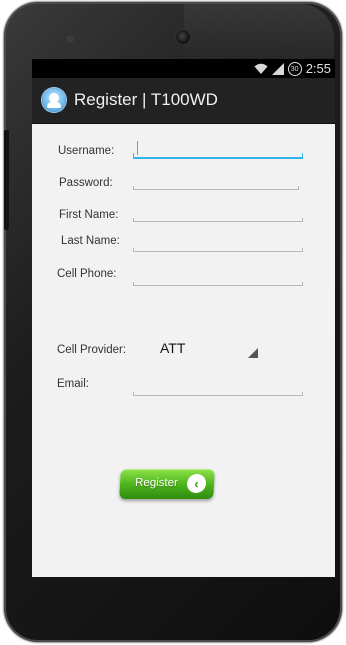  Describe the element at coordinates (183, 37) in the screenshot. I see `front-camera` at that location.